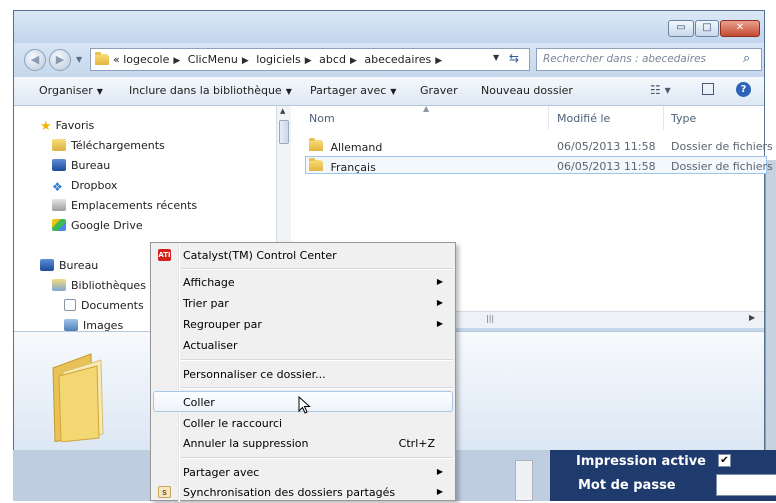  I want to click on nav-item-google-drive: Google Drive, so click(97, 225).